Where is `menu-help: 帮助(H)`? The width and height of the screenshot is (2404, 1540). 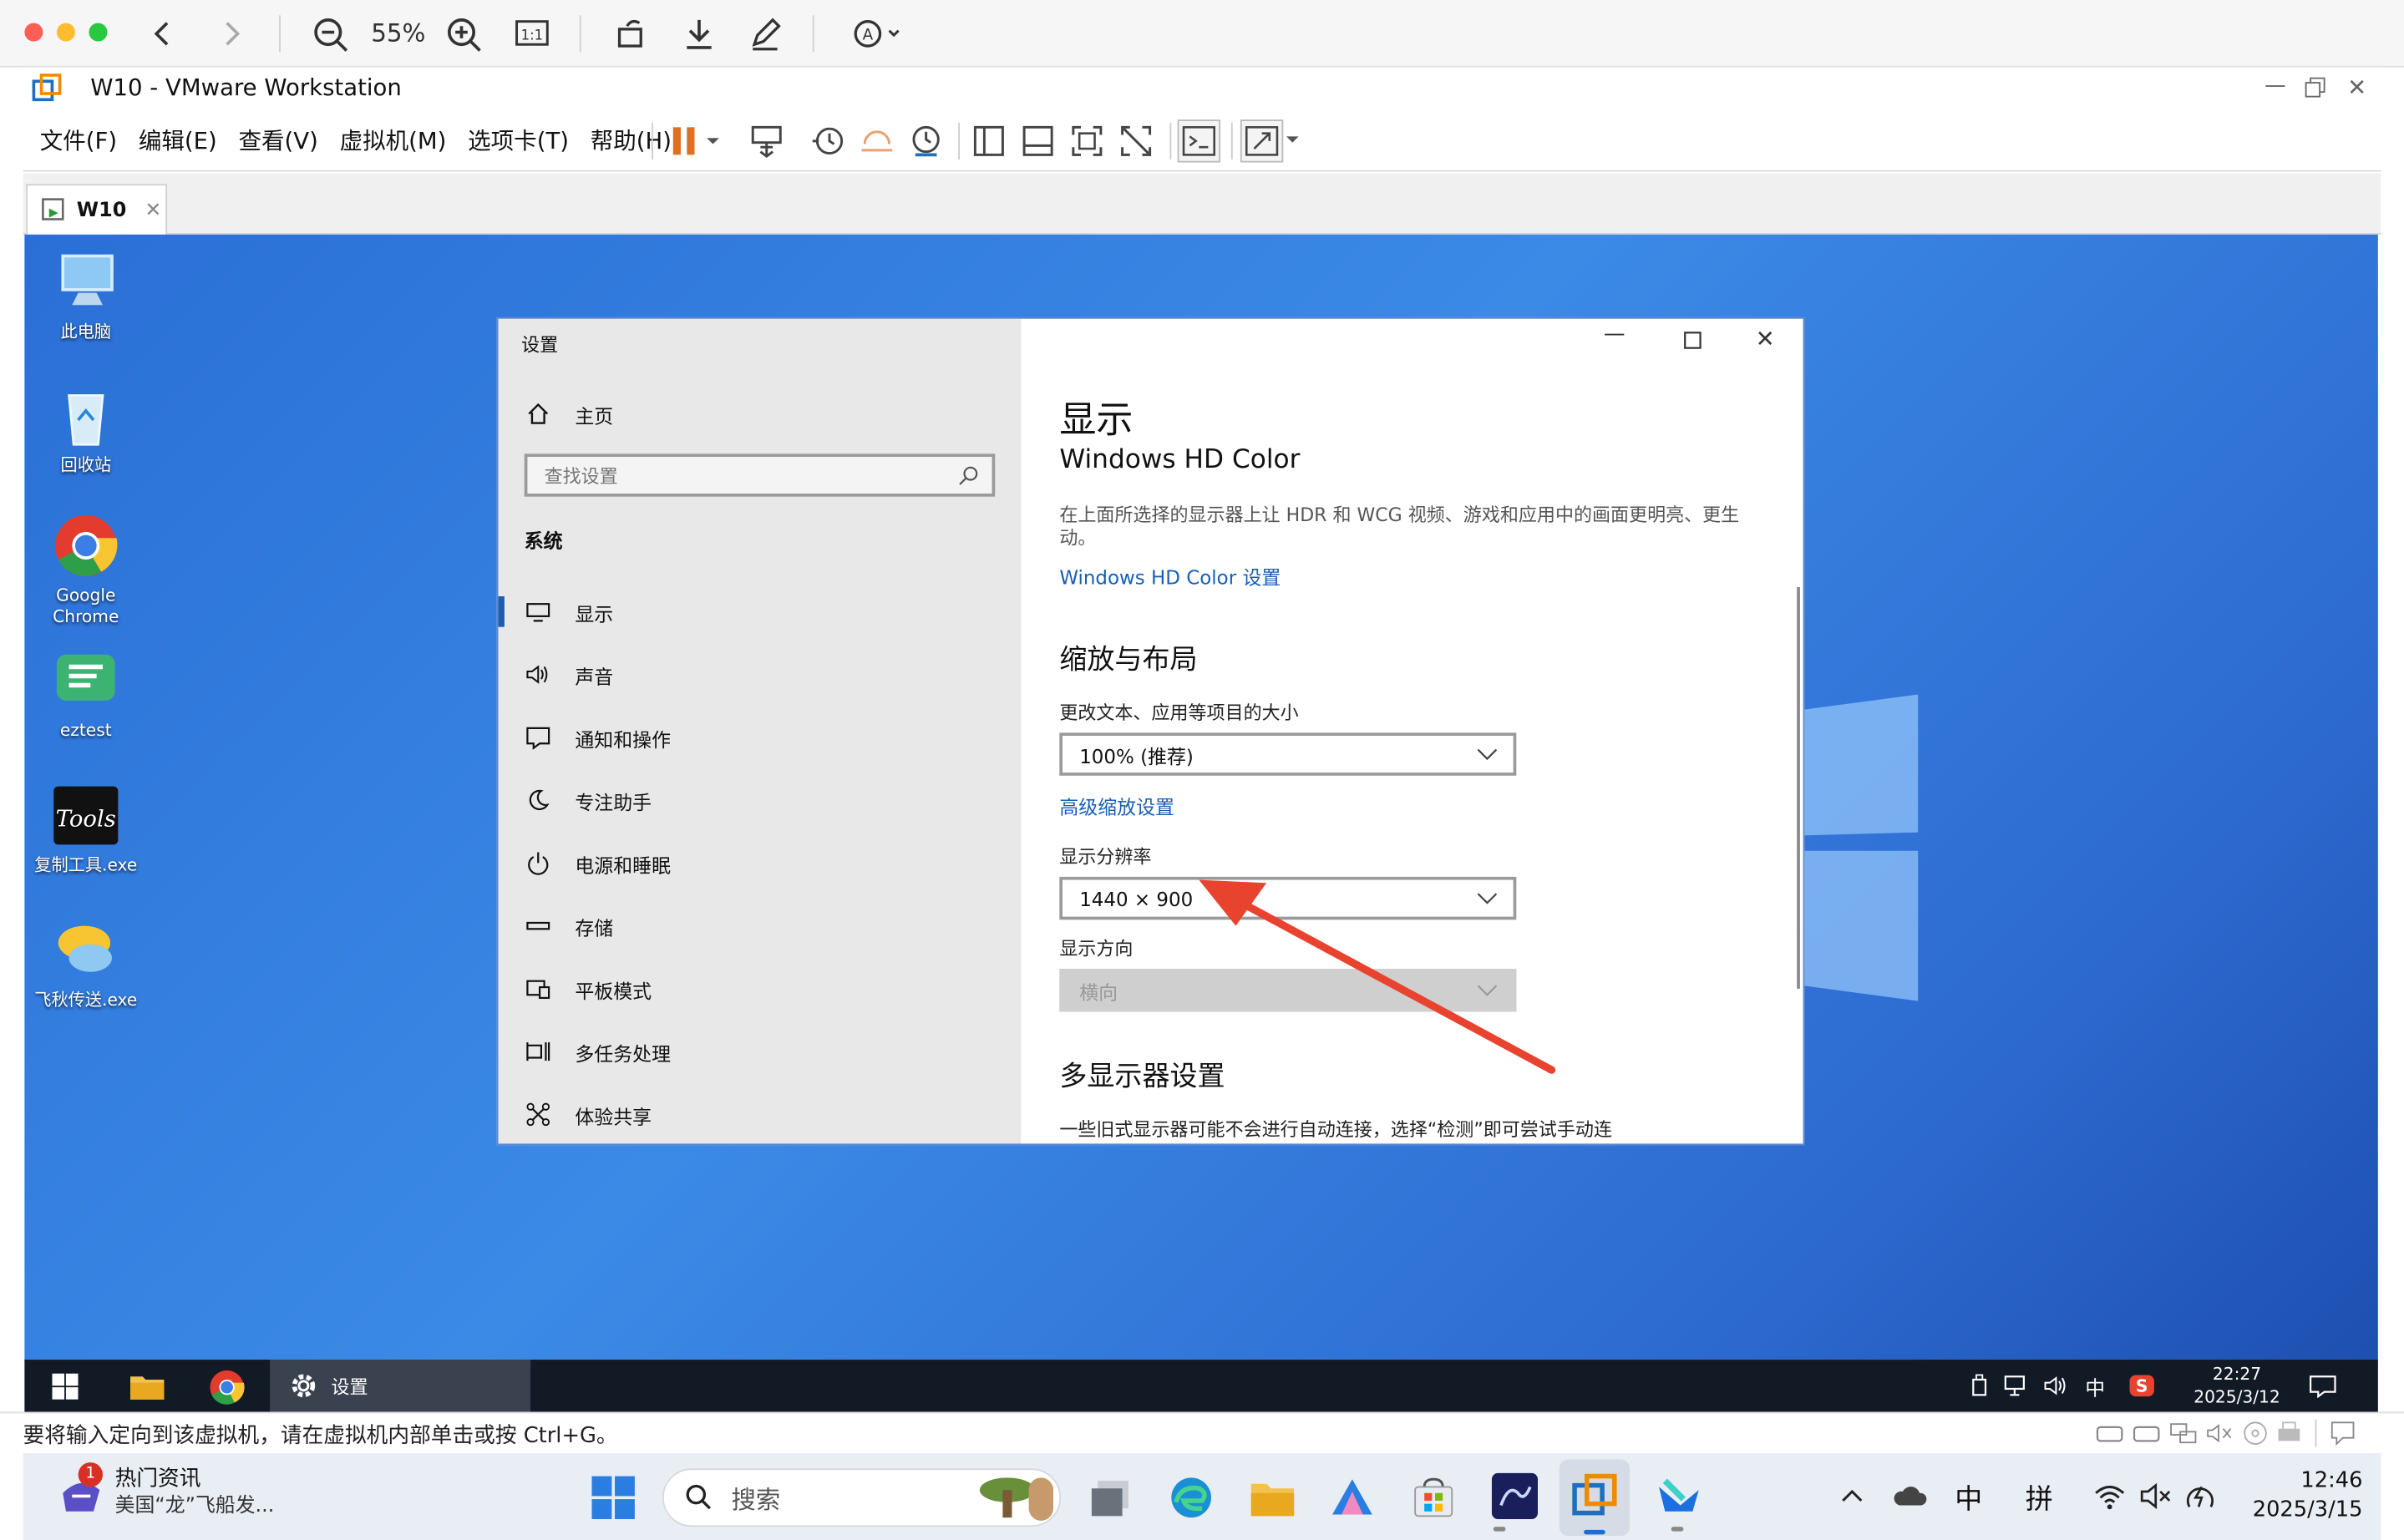
menu-help: 帮助(H) is located at coordinates (632, 140).